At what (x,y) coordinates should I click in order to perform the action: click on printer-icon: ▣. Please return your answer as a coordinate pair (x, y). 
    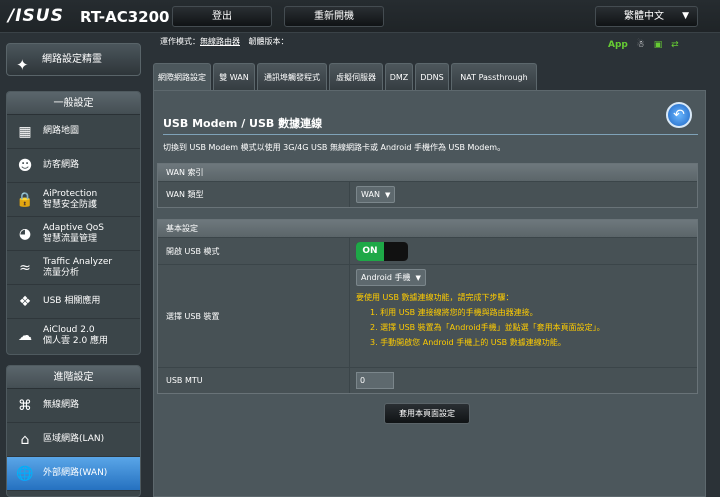
    Looking at the image, I should click on (658, 45).